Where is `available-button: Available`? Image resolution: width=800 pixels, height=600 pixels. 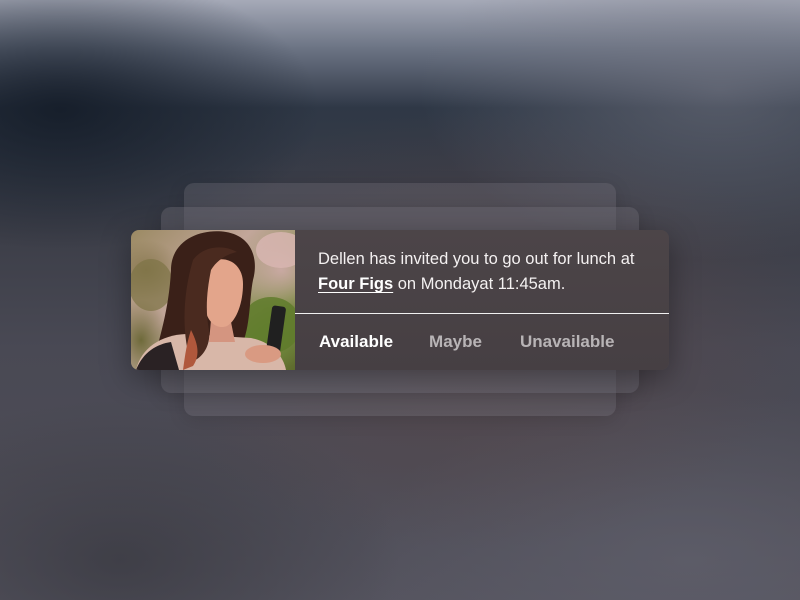 available-button: Available is located at coordinates (356, 342).